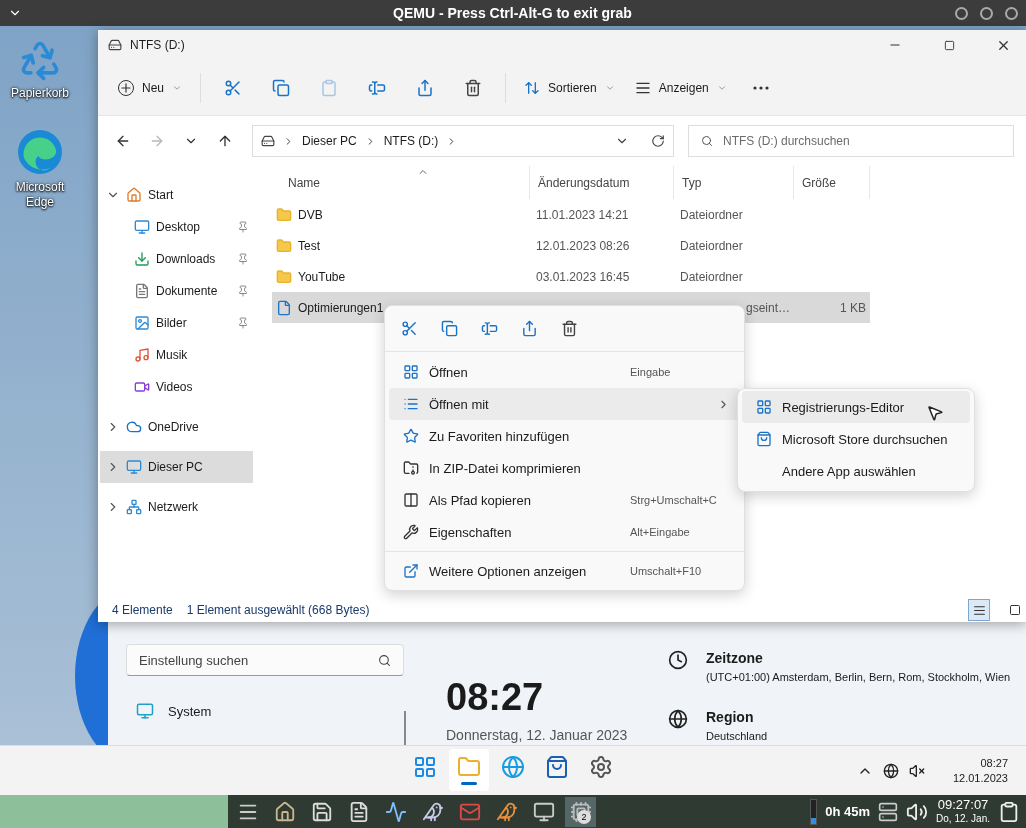  I want to click on new-button: Neu, so click(150, 87).